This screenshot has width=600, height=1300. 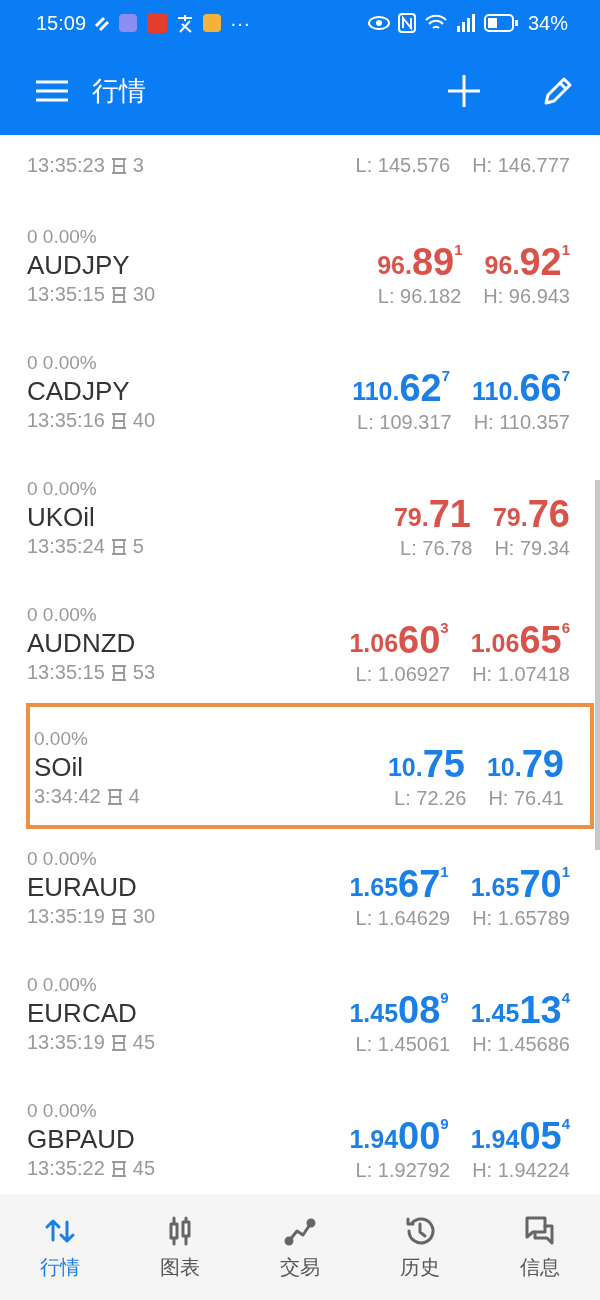 What do you see at coordinates (66, 165) in the screenshot?
I see `quote-time: 13:35:23` at bounding box center [66, 165].